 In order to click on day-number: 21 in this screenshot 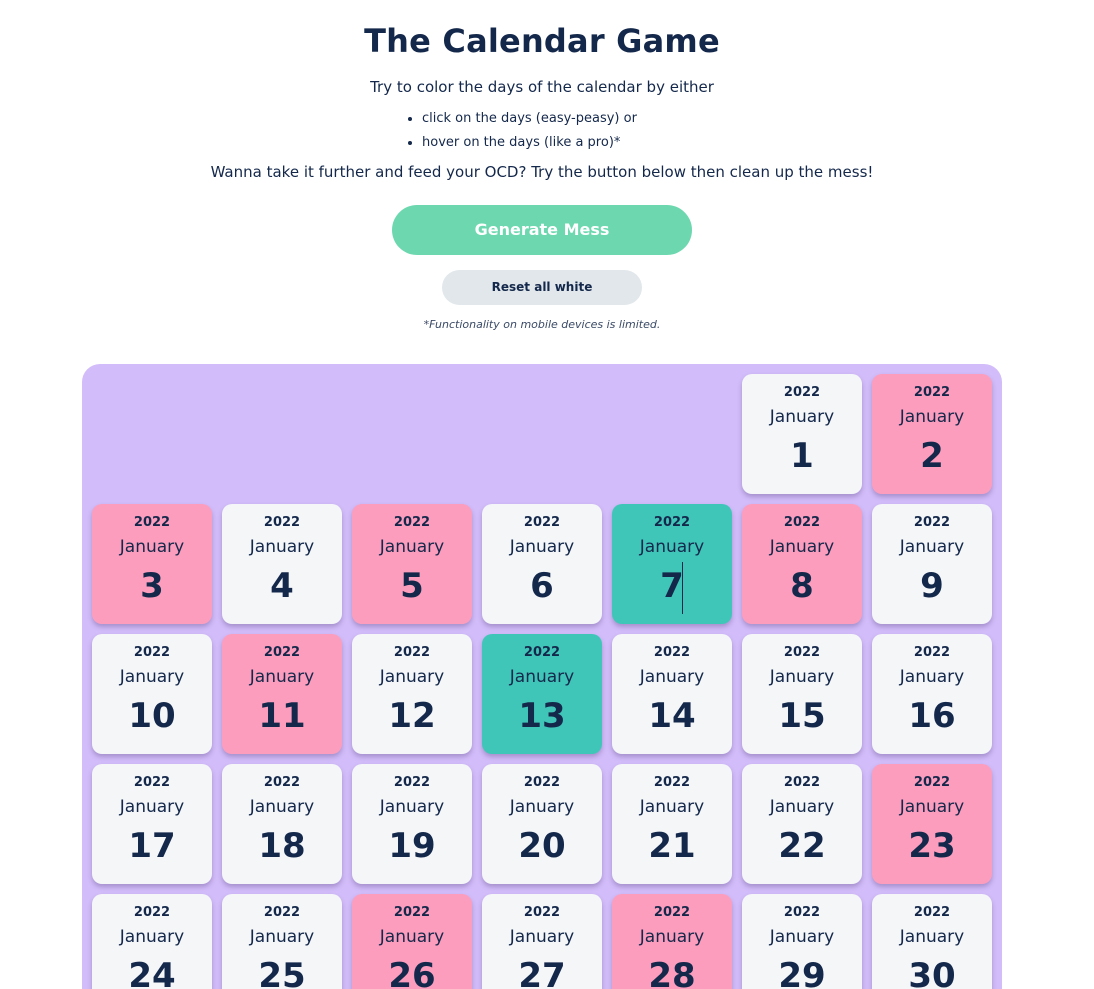, I will do `click(672, 846)`.